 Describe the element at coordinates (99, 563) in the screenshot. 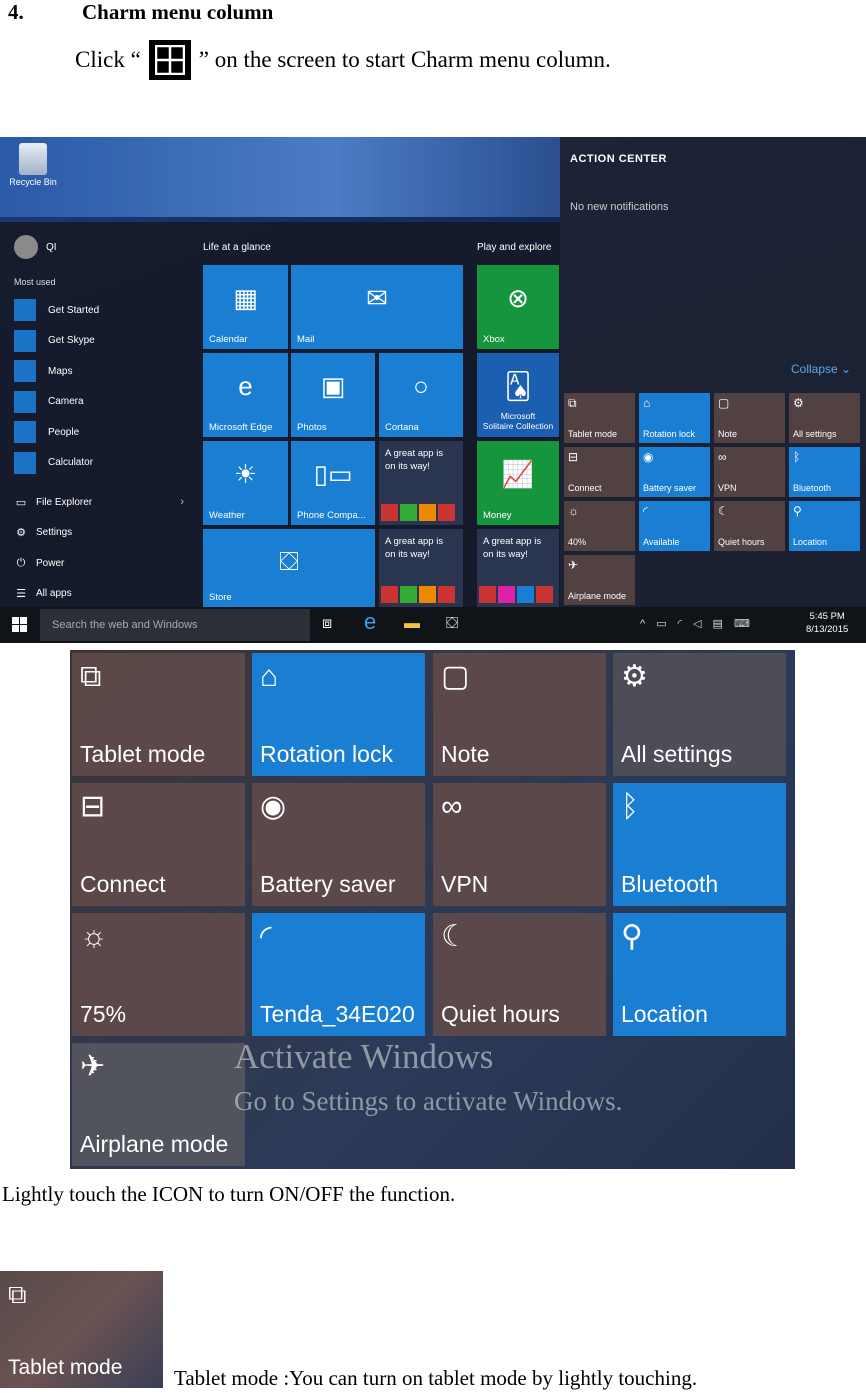

I see `power-item: ⏻ Power` at that location.